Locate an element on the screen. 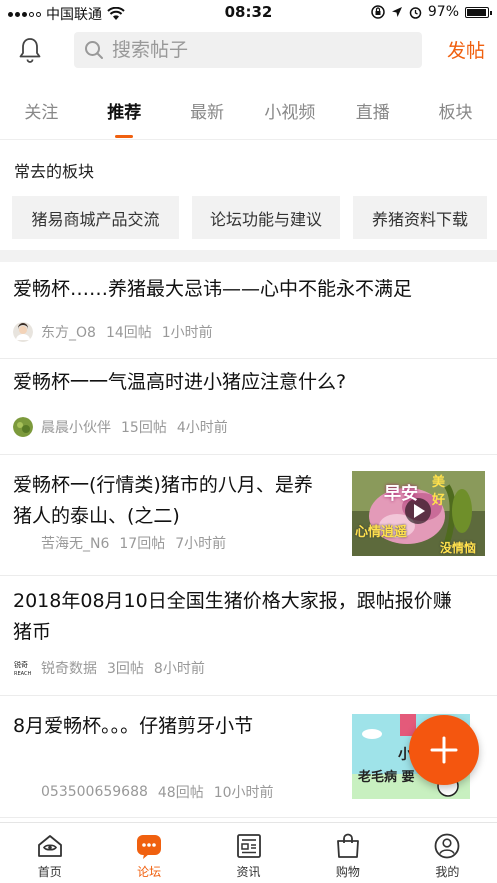 Image resolution: width=497 pixels, height=883 pixels. location-arrow-icon is located at coordinates (396, 12).